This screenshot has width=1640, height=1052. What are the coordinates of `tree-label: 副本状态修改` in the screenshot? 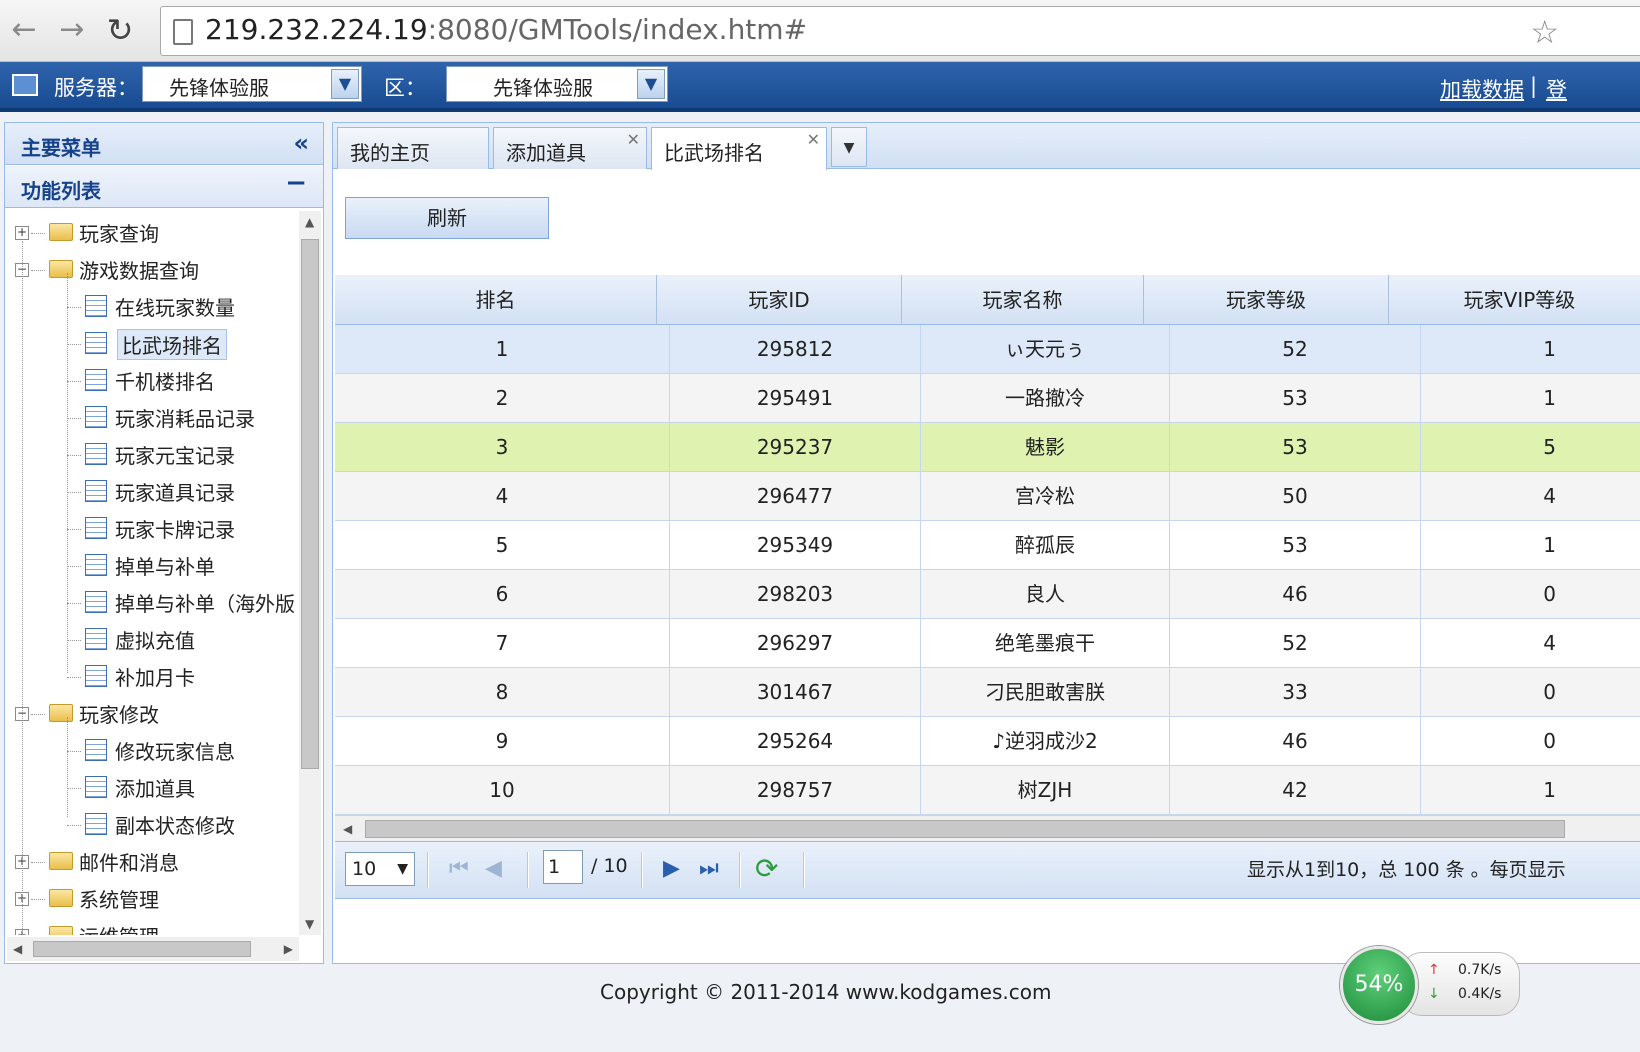 It's located at (175, 826).